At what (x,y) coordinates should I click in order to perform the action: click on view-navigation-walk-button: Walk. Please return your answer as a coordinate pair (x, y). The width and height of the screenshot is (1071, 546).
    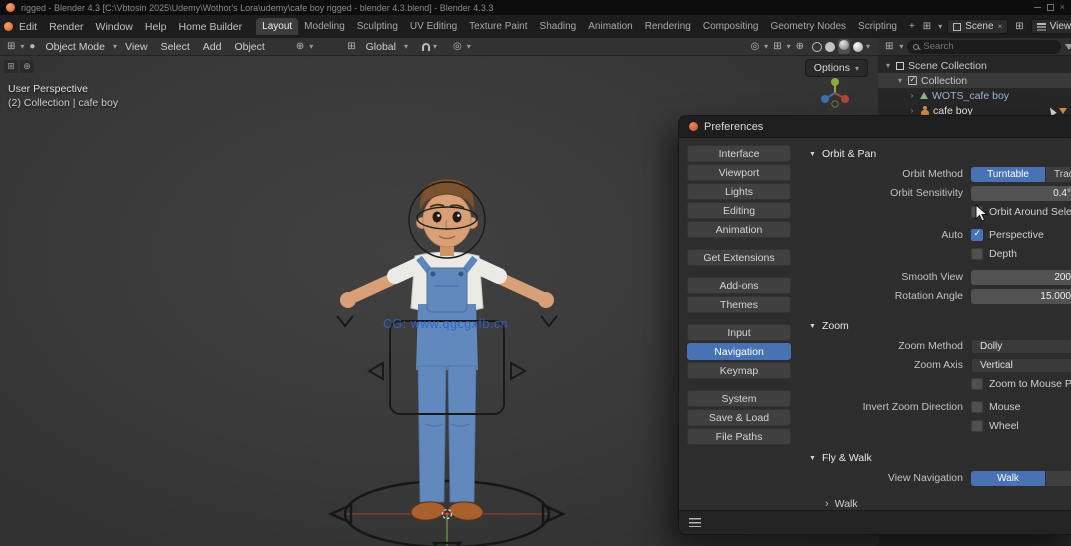
    Looking at the image, I should click on (1008, 478).